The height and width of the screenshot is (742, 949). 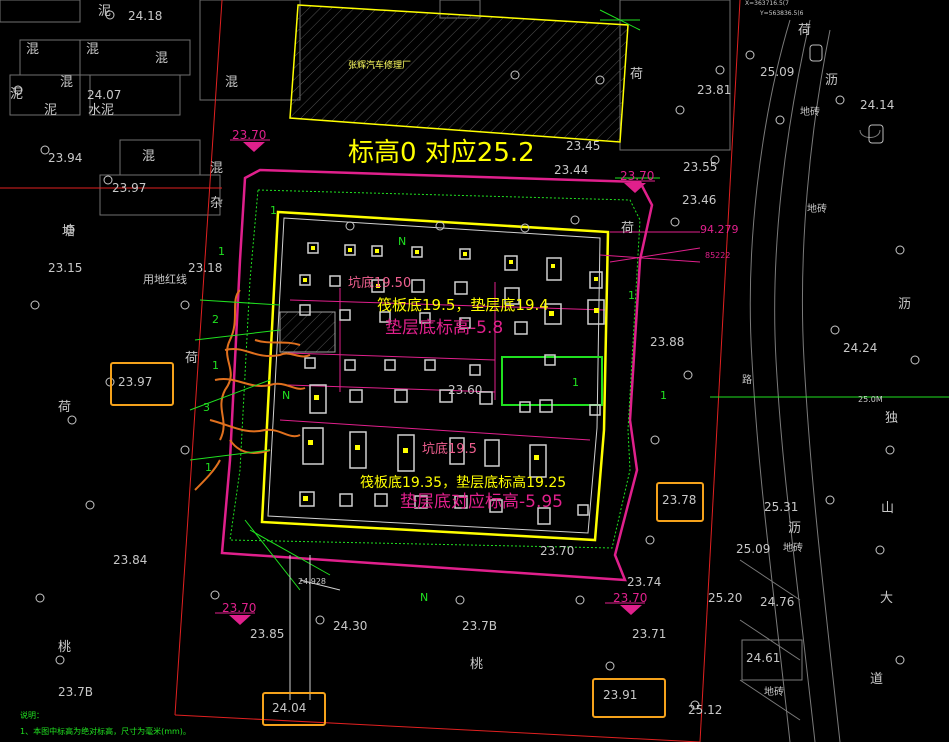 What do you see at coordinates (65, 268) in the screenshot?
I see `elevation-label: 23.15` at bounding box center [65, 268].